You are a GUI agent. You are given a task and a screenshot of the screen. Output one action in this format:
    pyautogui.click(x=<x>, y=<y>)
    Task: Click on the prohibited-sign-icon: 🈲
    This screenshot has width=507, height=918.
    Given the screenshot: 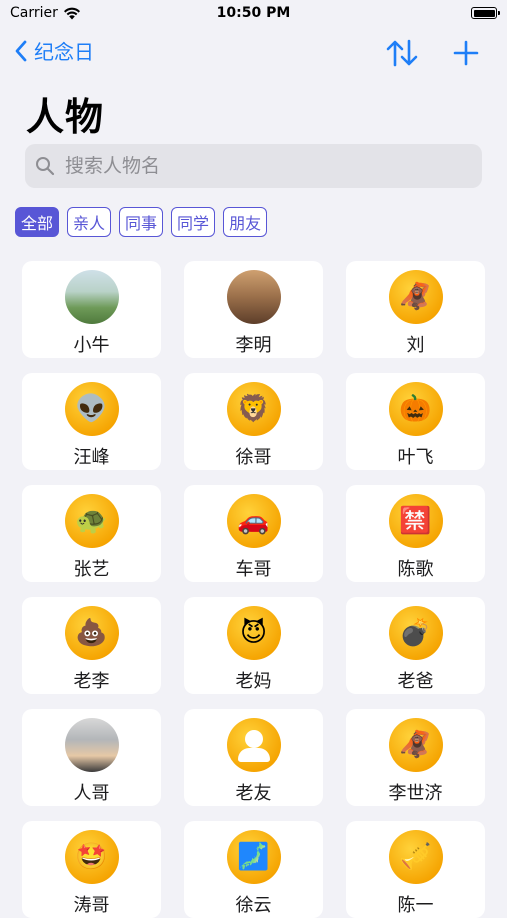 What is the action you would take?
    pyautogui.click(x=415, y=521)
    